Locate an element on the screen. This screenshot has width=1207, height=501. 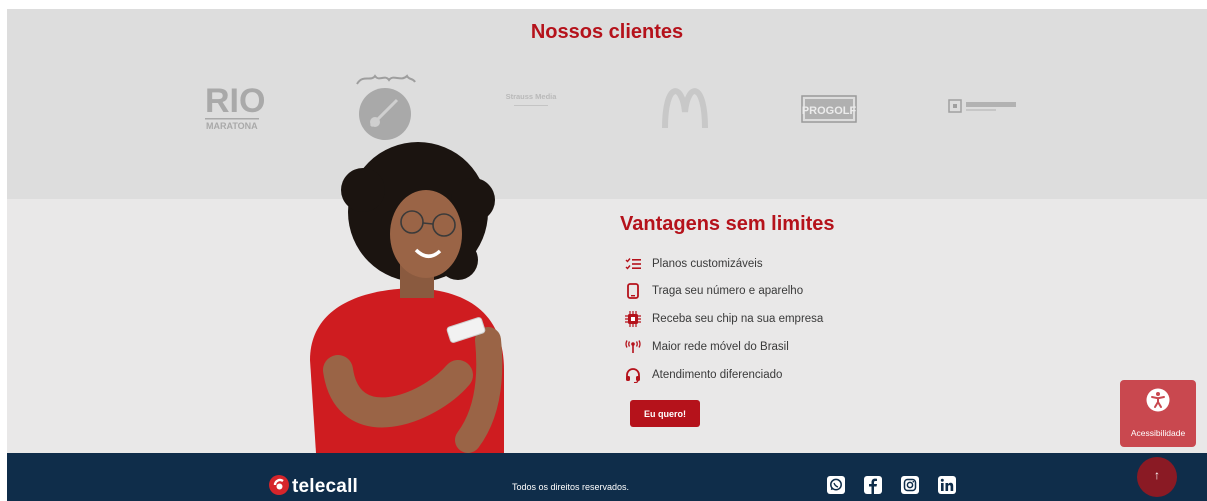
svg-text: MARATONA is located at coordinates (232, 126).